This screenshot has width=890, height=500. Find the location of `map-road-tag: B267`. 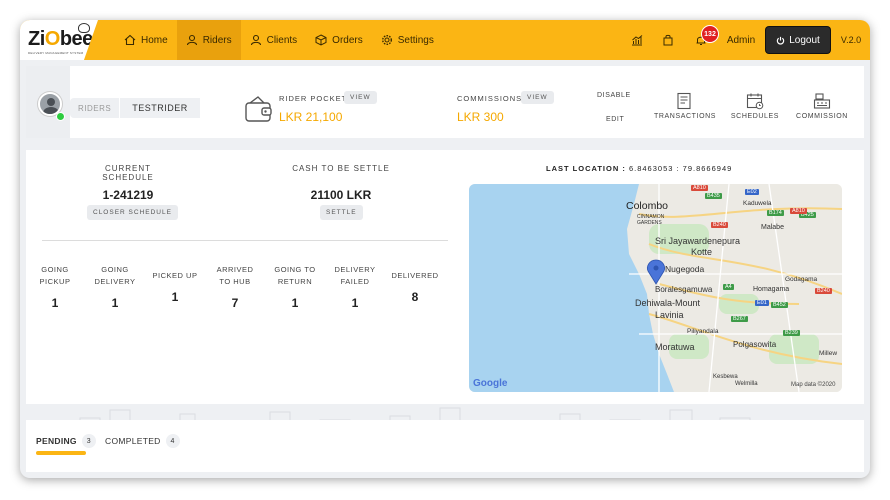

map-road-tag: B267 is located at coordinates (739, 319).